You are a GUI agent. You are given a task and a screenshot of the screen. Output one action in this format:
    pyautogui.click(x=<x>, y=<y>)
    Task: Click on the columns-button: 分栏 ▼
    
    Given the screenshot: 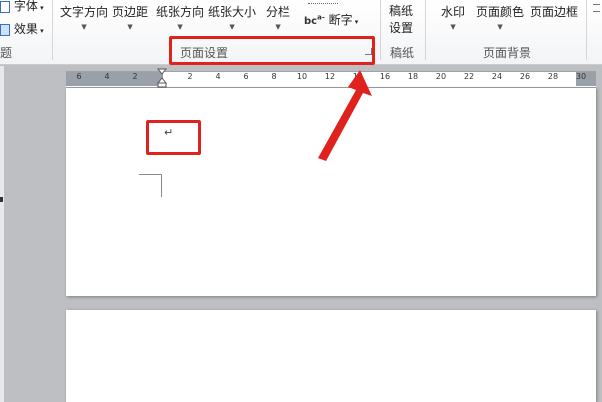 What is the action you would take?
    pyautogui.click(x=278, y=17)
    